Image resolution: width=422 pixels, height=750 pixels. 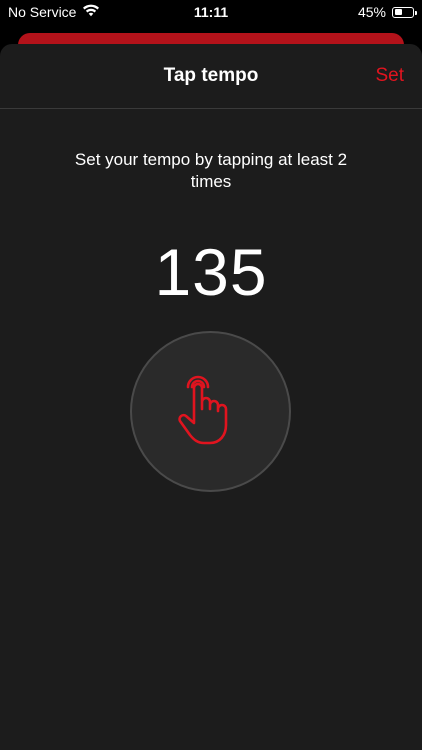 What do you see at coordinates (389, 76) in the screenshot?
I see `set-button: Set` at bounding box center [389, 76].